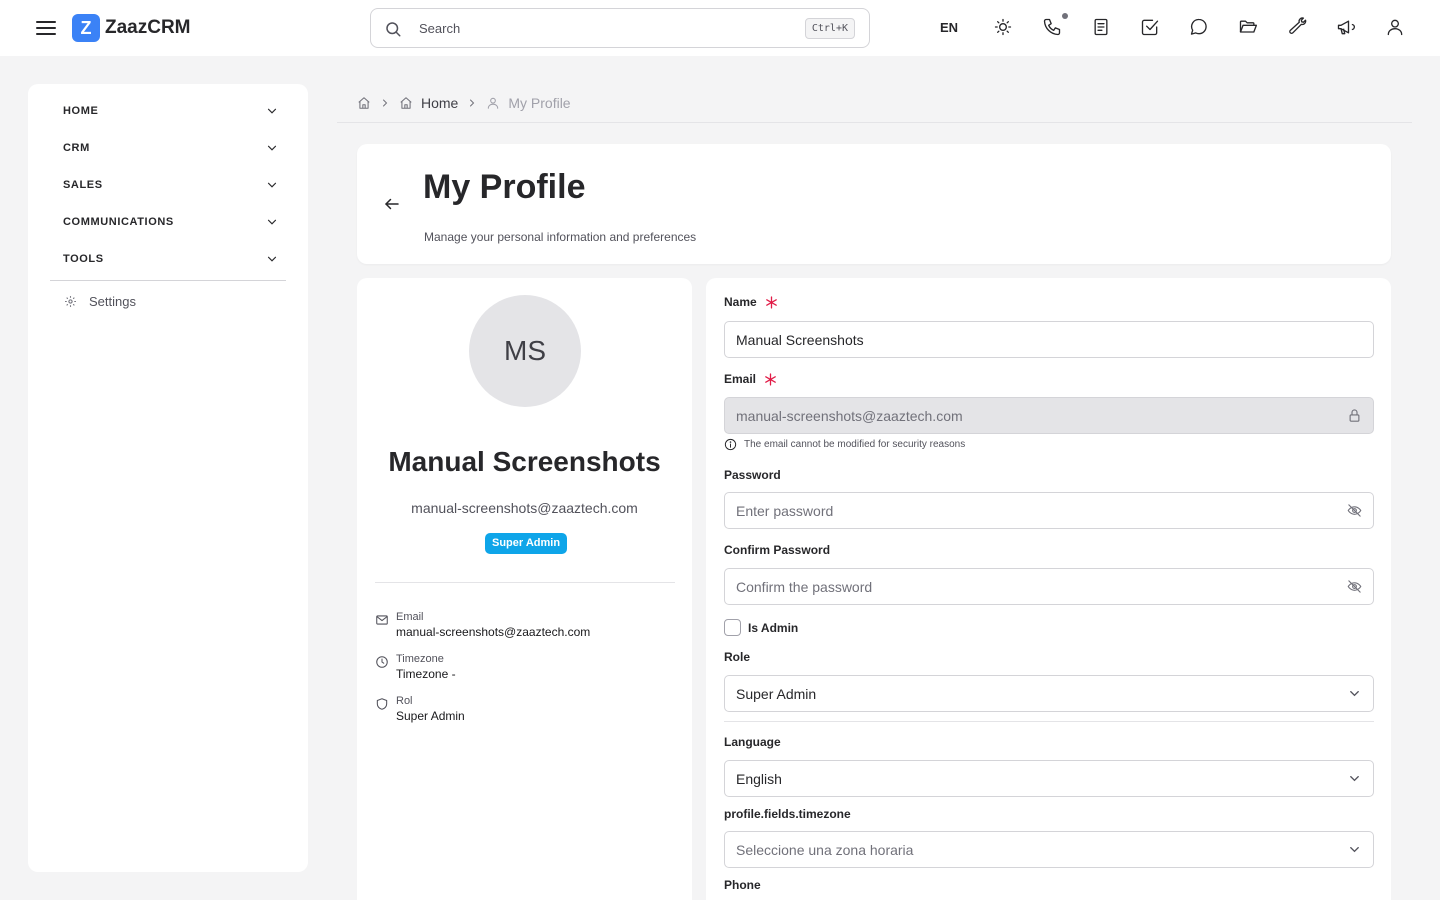  What do you see at coordinates (524, 508) in the screenshot?
I see `profile-email: manual-screenshots@zaaztech.com` at bounding box center [524, 508].